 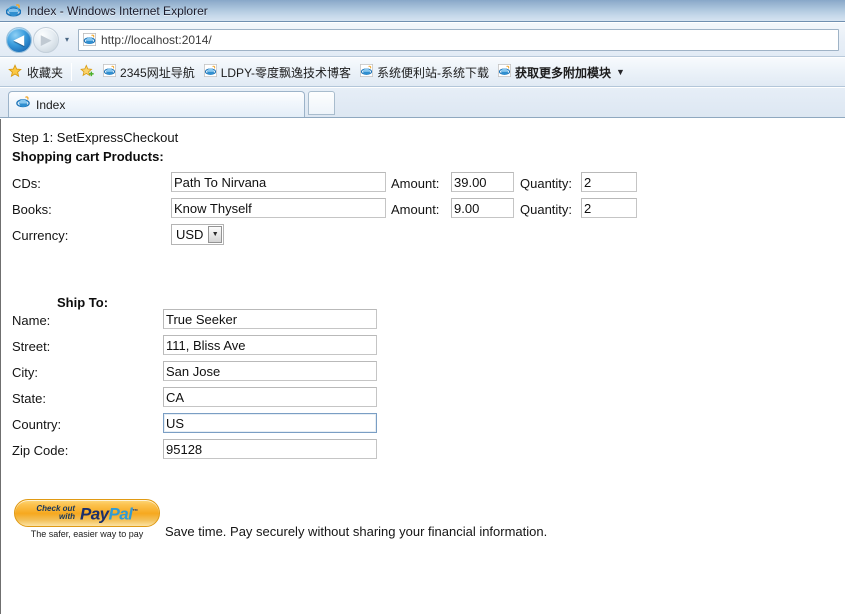 What do you see at coordinates (26, 183) in the screenshot?
I see `cds-label: CDs:` at bounding box center [26, 183].